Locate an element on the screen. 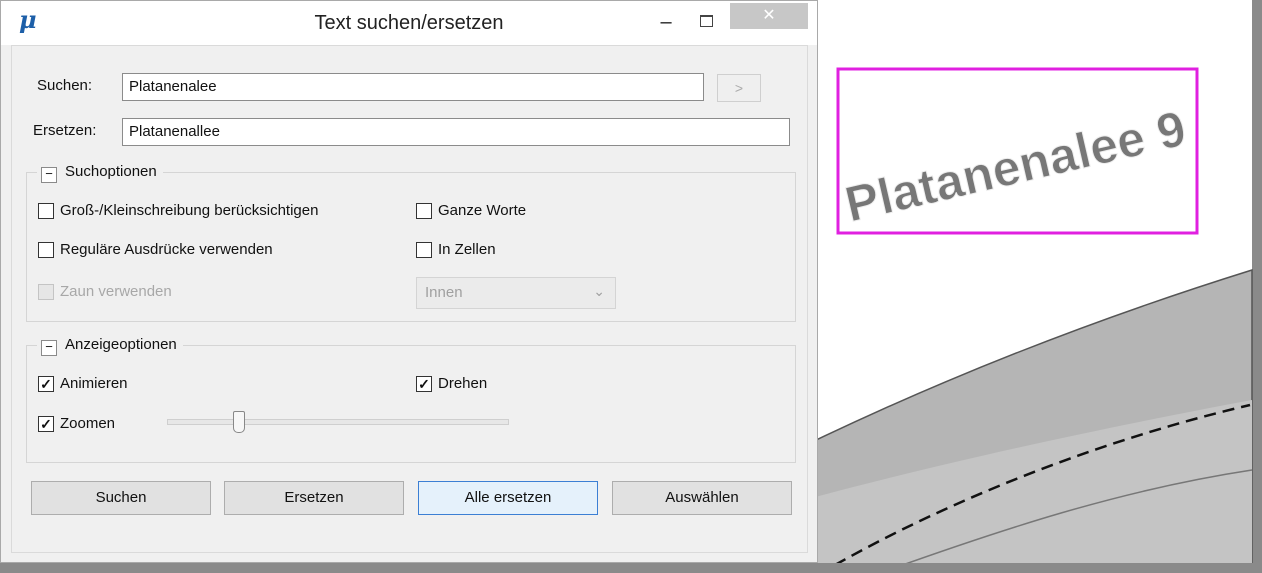 Image resolution: width=1262 pixels, height=573 pixels. zoom-slider-track is located at coordinates (338, 422).